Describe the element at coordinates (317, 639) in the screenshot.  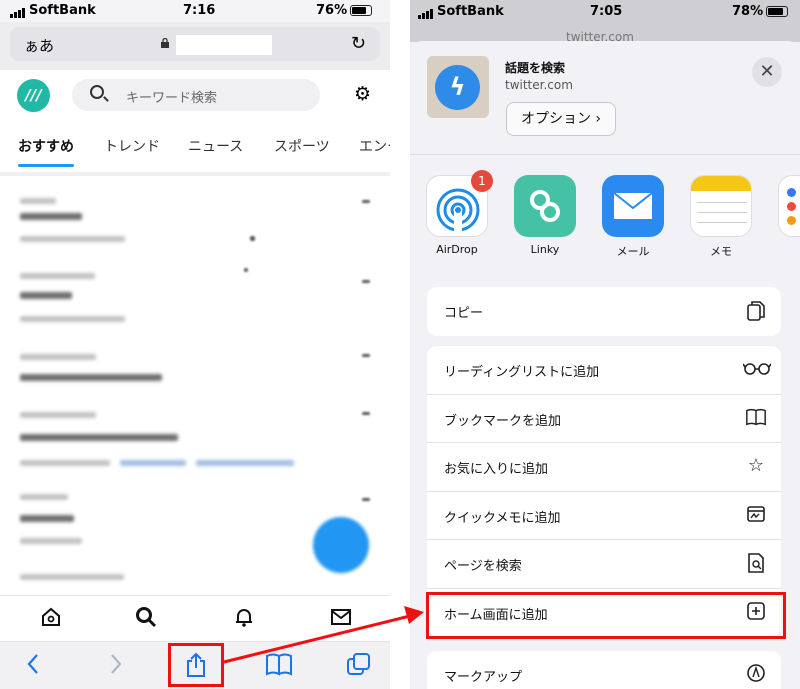
I see `arrow-line` at that location.